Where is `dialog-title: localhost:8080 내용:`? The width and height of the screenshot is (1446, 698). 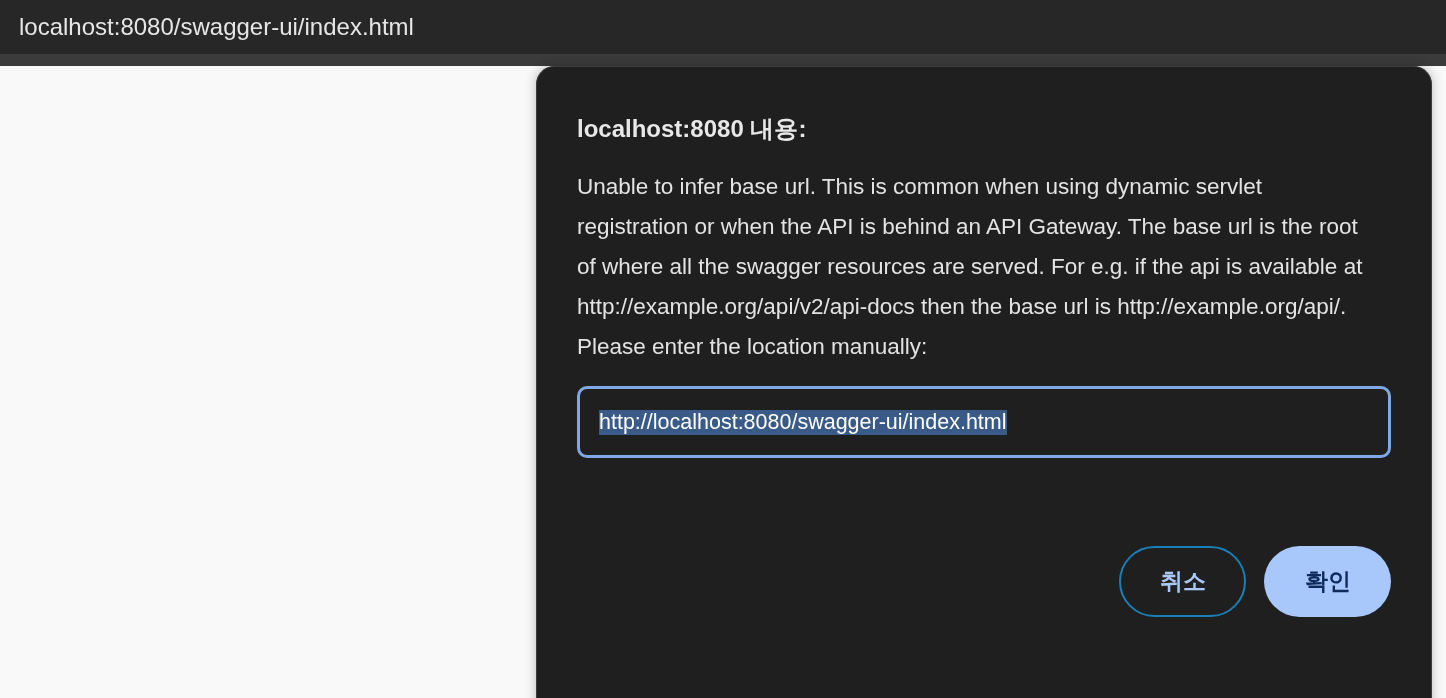
dialog-title: localhost:8080 내용: is located at coordinates (692, 129).